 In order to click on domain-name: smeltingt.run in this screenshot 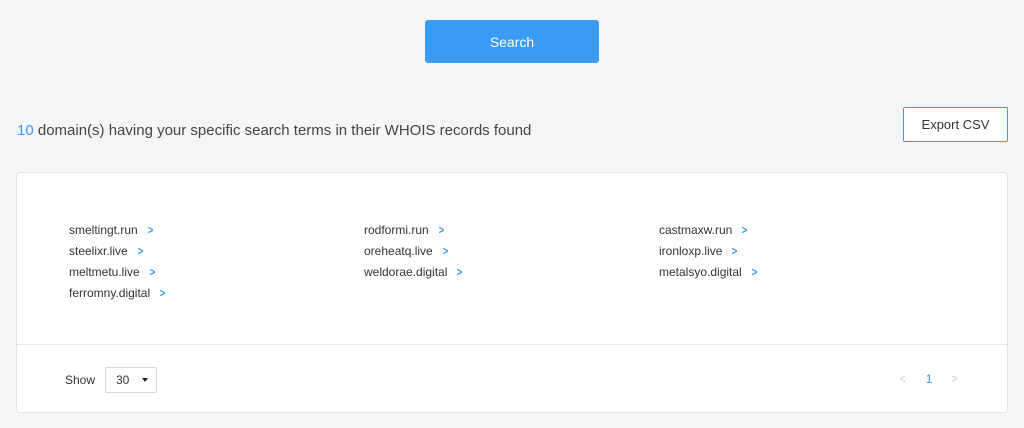, I will do `click(103, 229)`.